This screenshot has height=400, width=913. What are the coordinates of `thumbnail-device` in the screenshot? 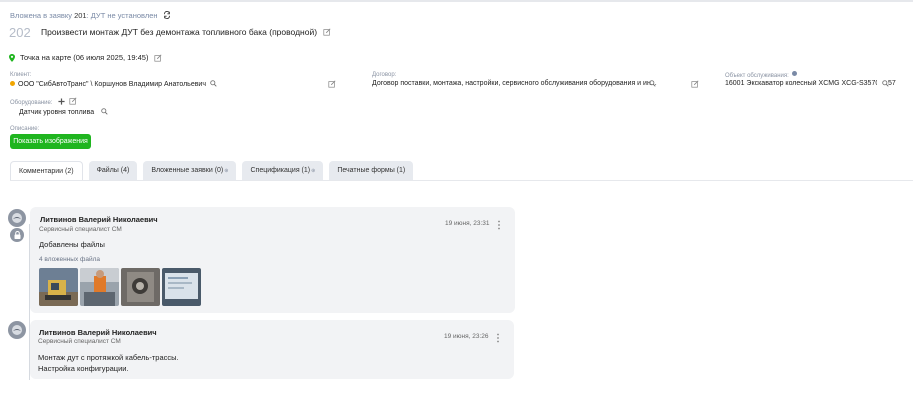 It's located at (140, 287).